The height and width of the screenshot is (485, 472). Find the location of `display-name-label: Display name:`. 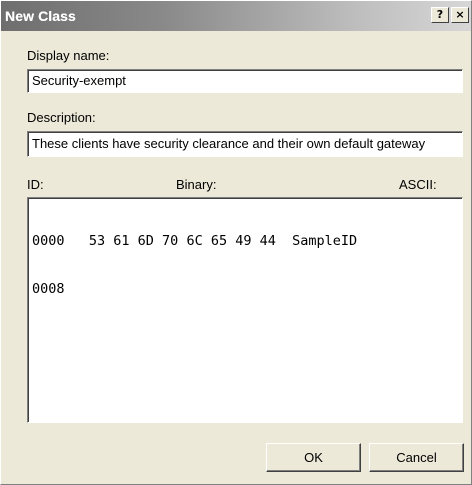

display-name-label: Display name: is located at coordinates (68, 55).